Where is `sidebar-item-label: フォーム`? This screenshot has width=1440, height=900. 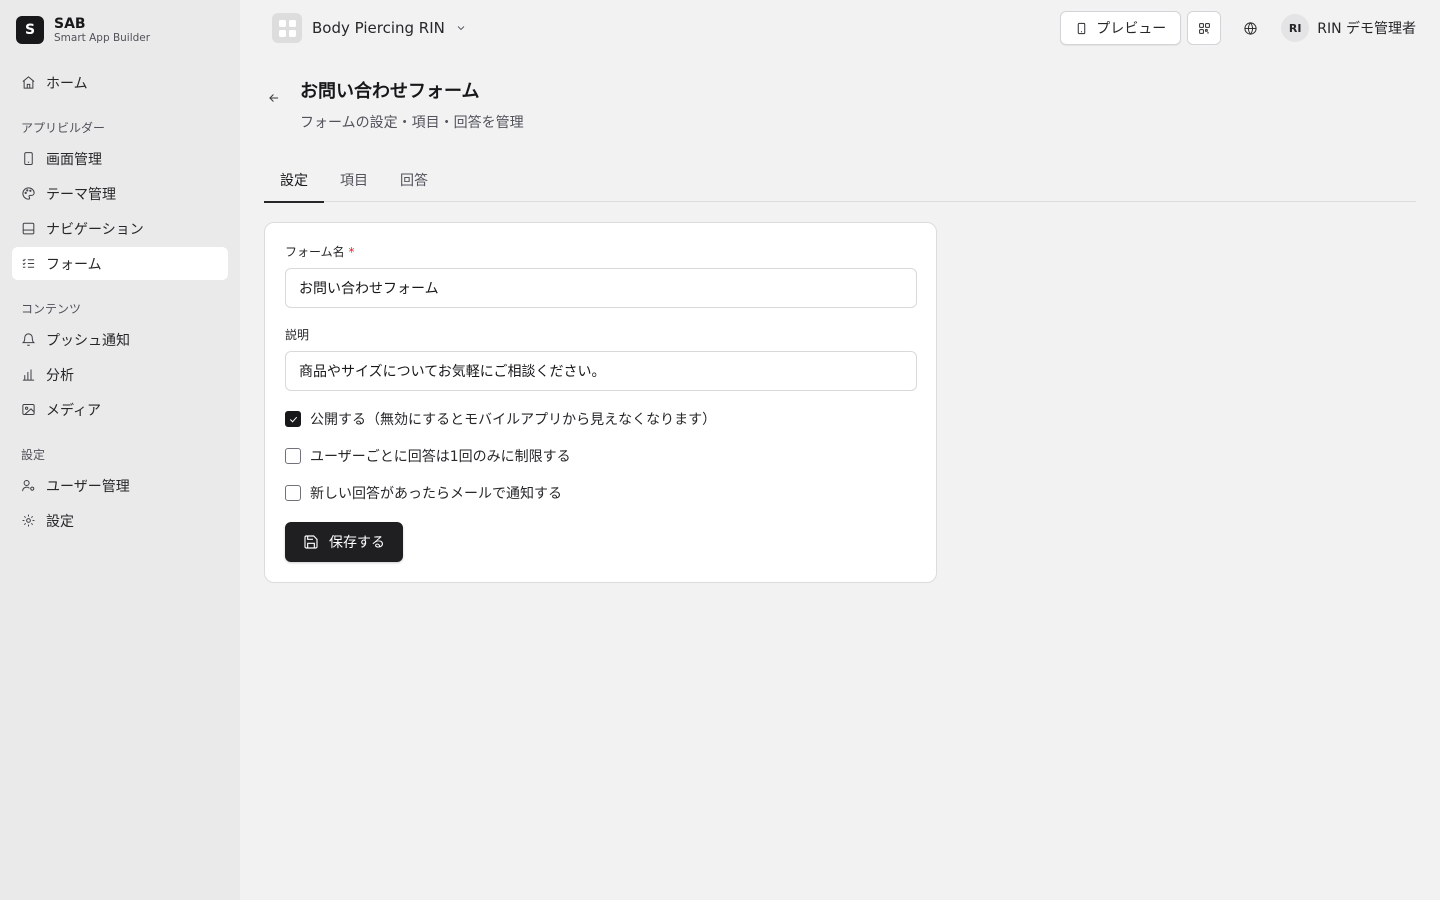 sidebar-item-label: フォーム is located at coordinates (74, 264).